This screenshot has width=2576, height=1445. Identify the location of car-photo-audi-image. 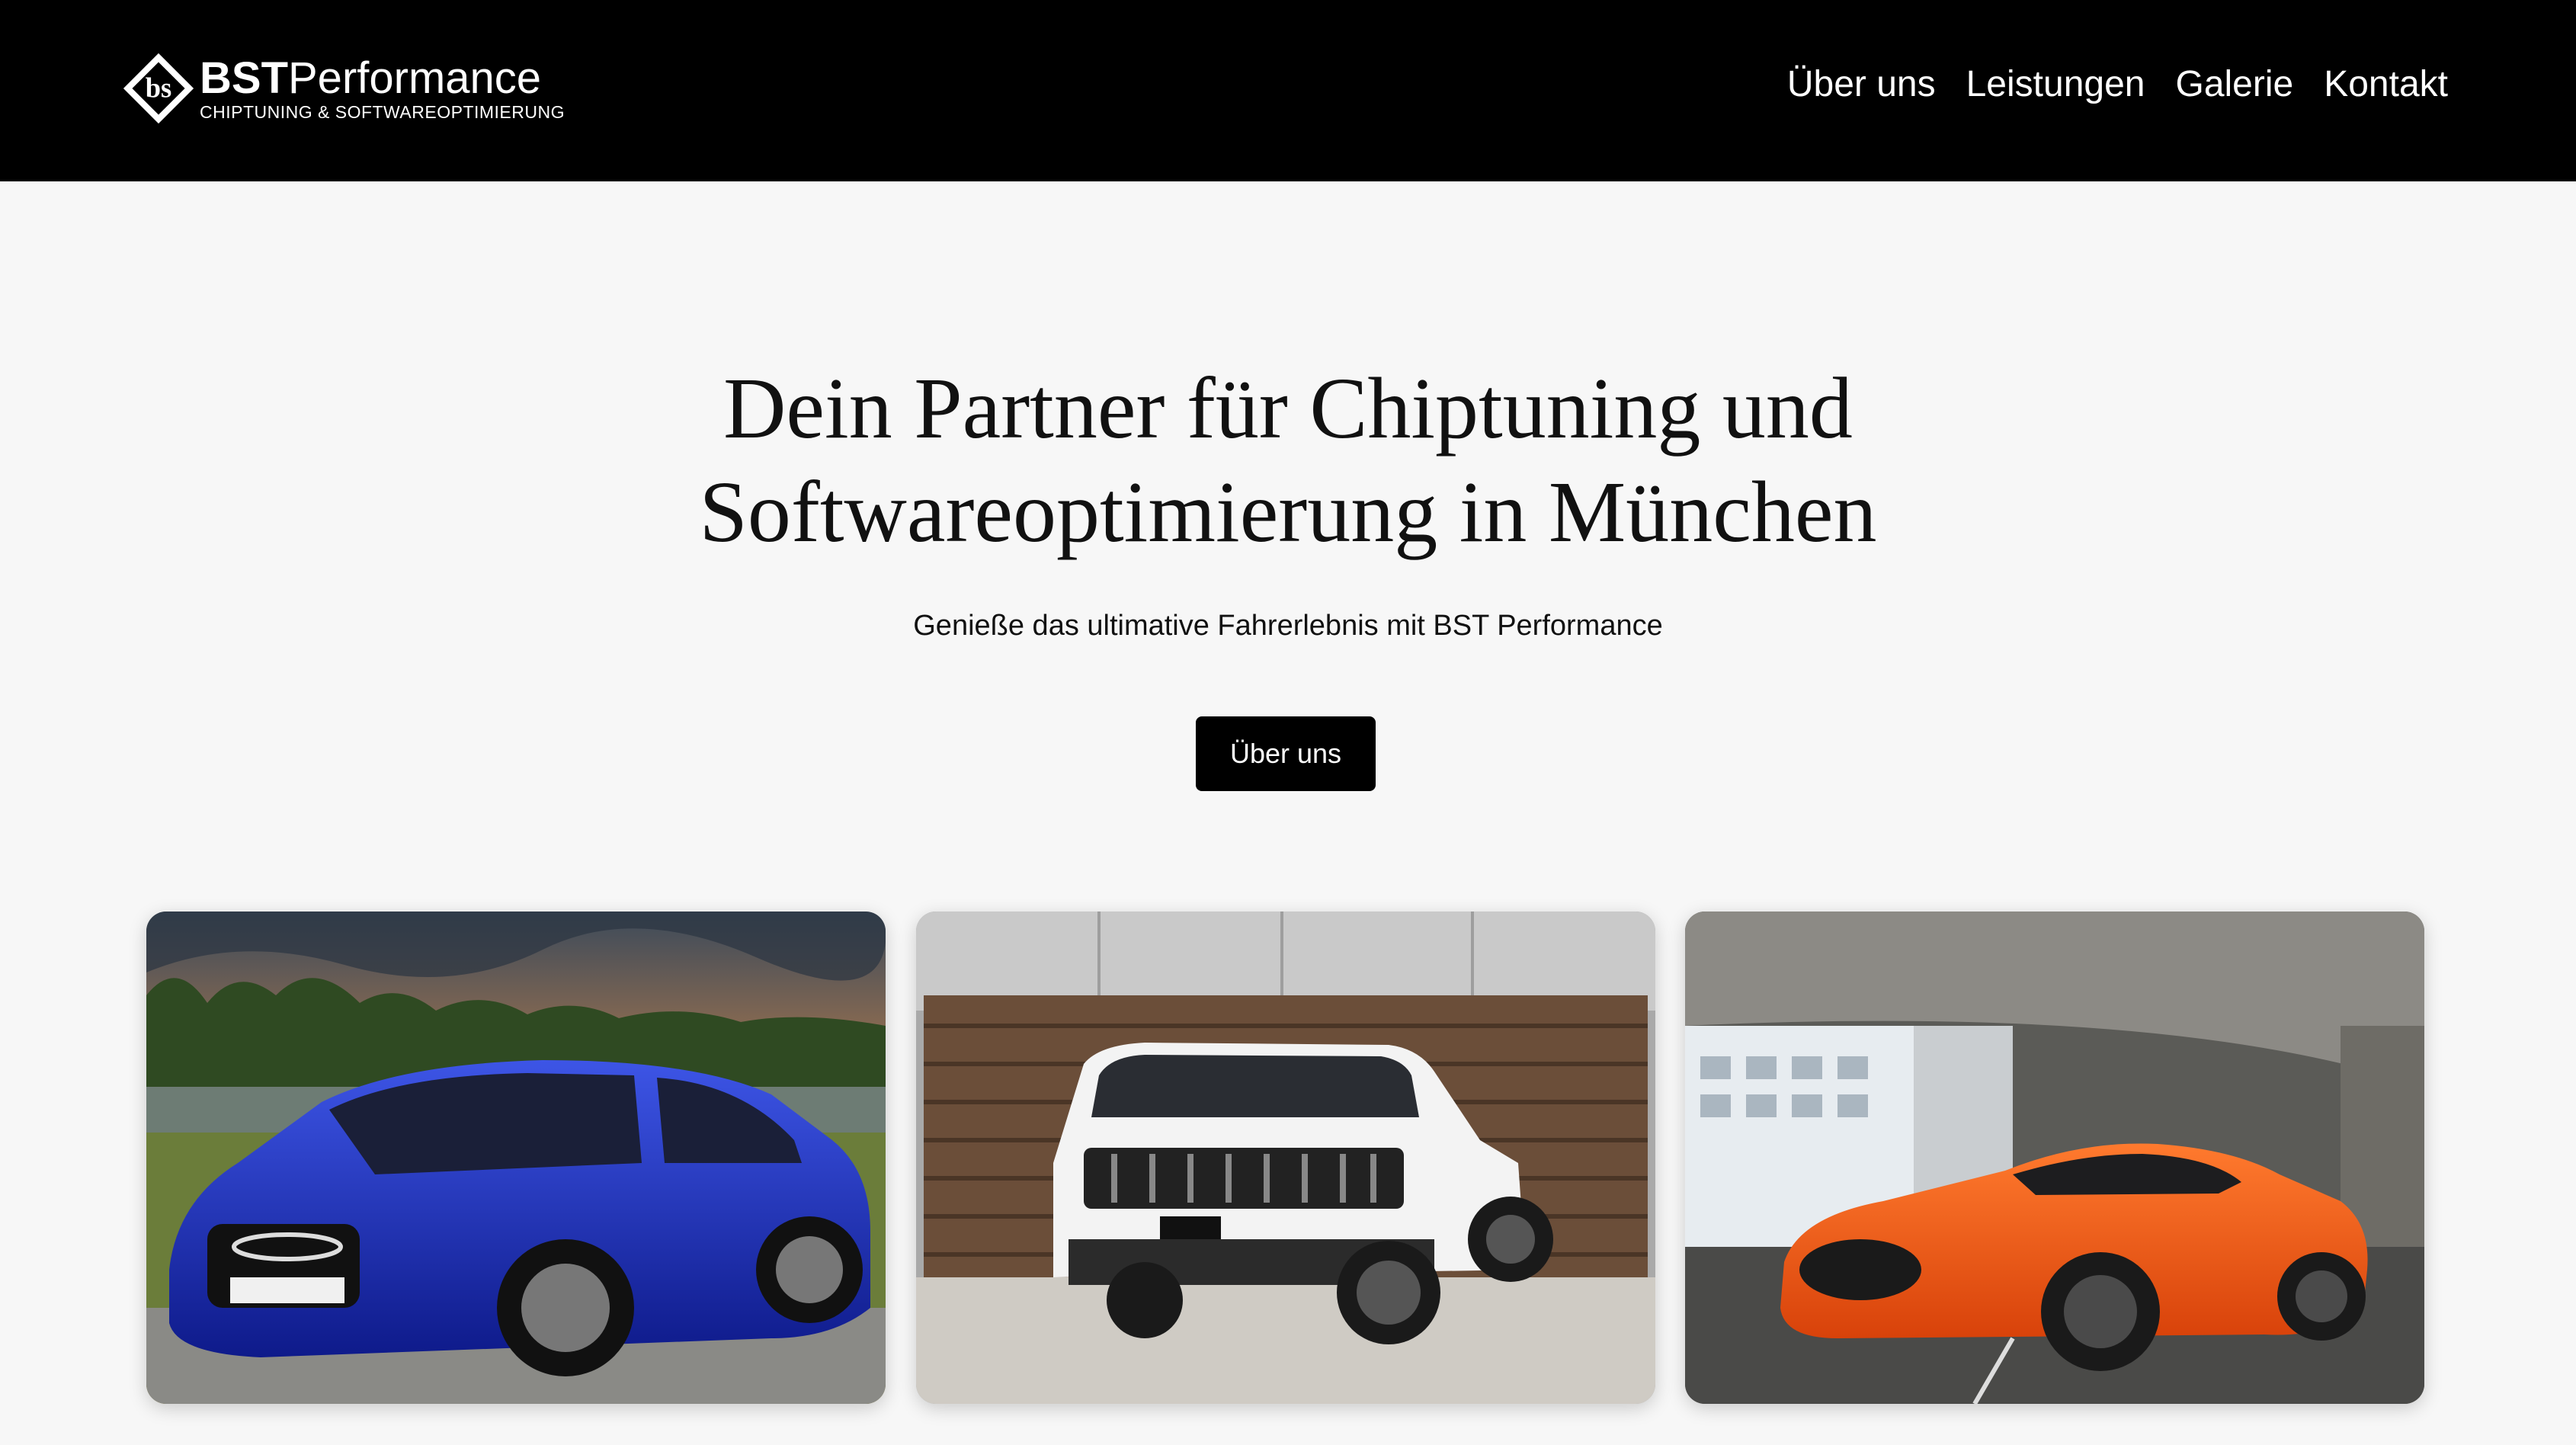
(516, 1158).